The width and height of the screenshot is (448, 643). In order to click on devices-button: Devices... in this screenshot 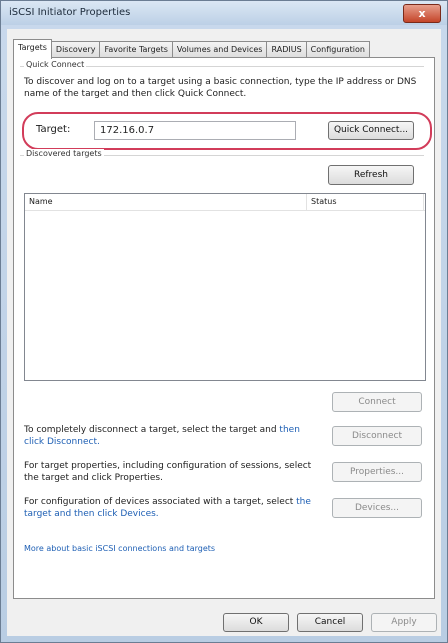, I will do `click(377, 508)`.